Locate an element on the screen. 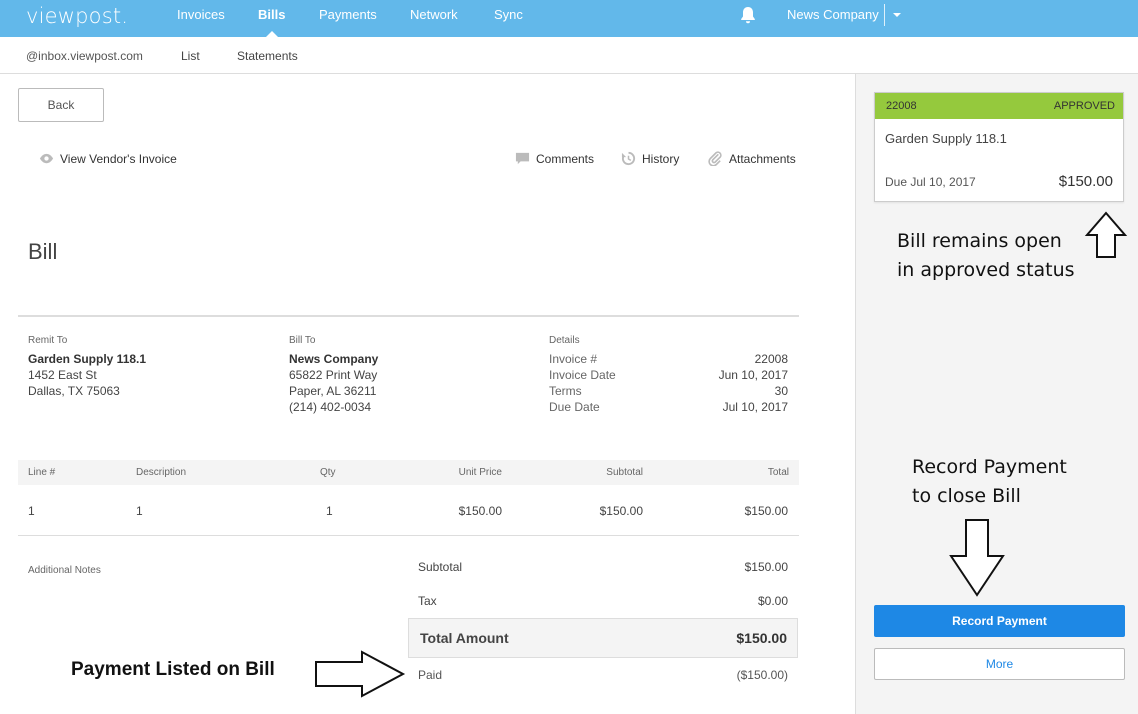 Image resolution: width=1138 pixels, height=714 pixels. view-vendor-invoice-link: View Vendor's Invoice is located at coordinates (108, 158).